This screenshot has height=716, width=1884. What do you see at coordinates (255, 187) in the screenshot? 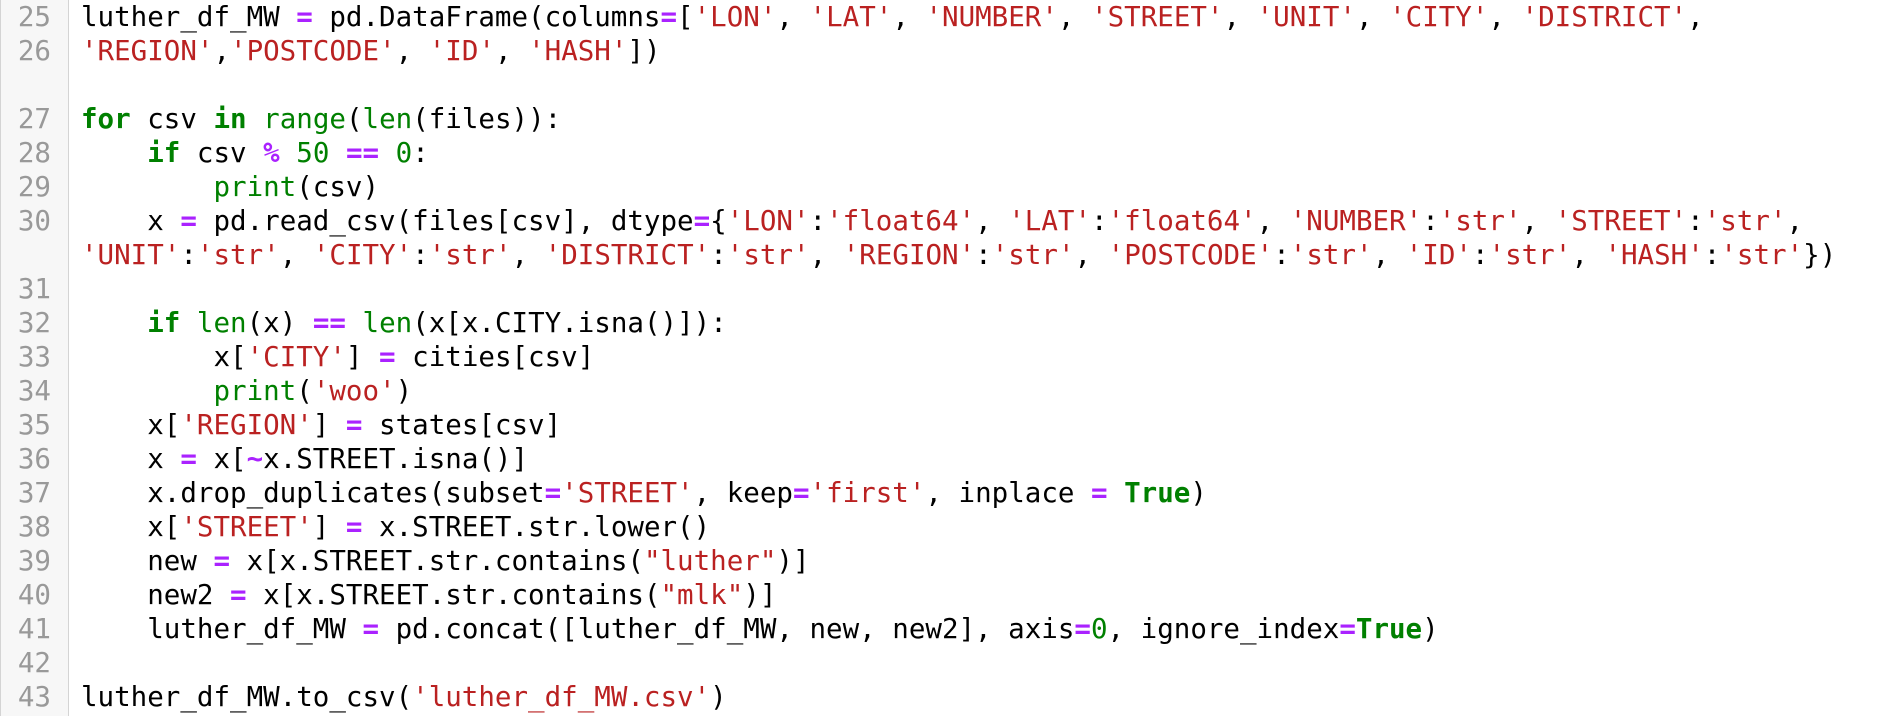
I see `builtin-token: print` at bounding box center [255, 187].